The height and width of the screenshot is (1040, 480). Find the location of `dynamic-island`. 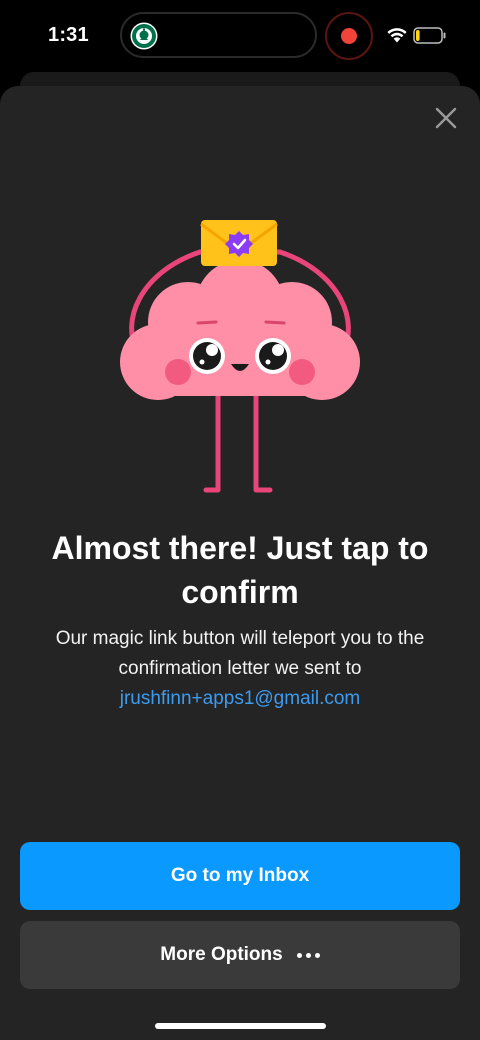

dynamic-island is located at coordinates (218, 35).